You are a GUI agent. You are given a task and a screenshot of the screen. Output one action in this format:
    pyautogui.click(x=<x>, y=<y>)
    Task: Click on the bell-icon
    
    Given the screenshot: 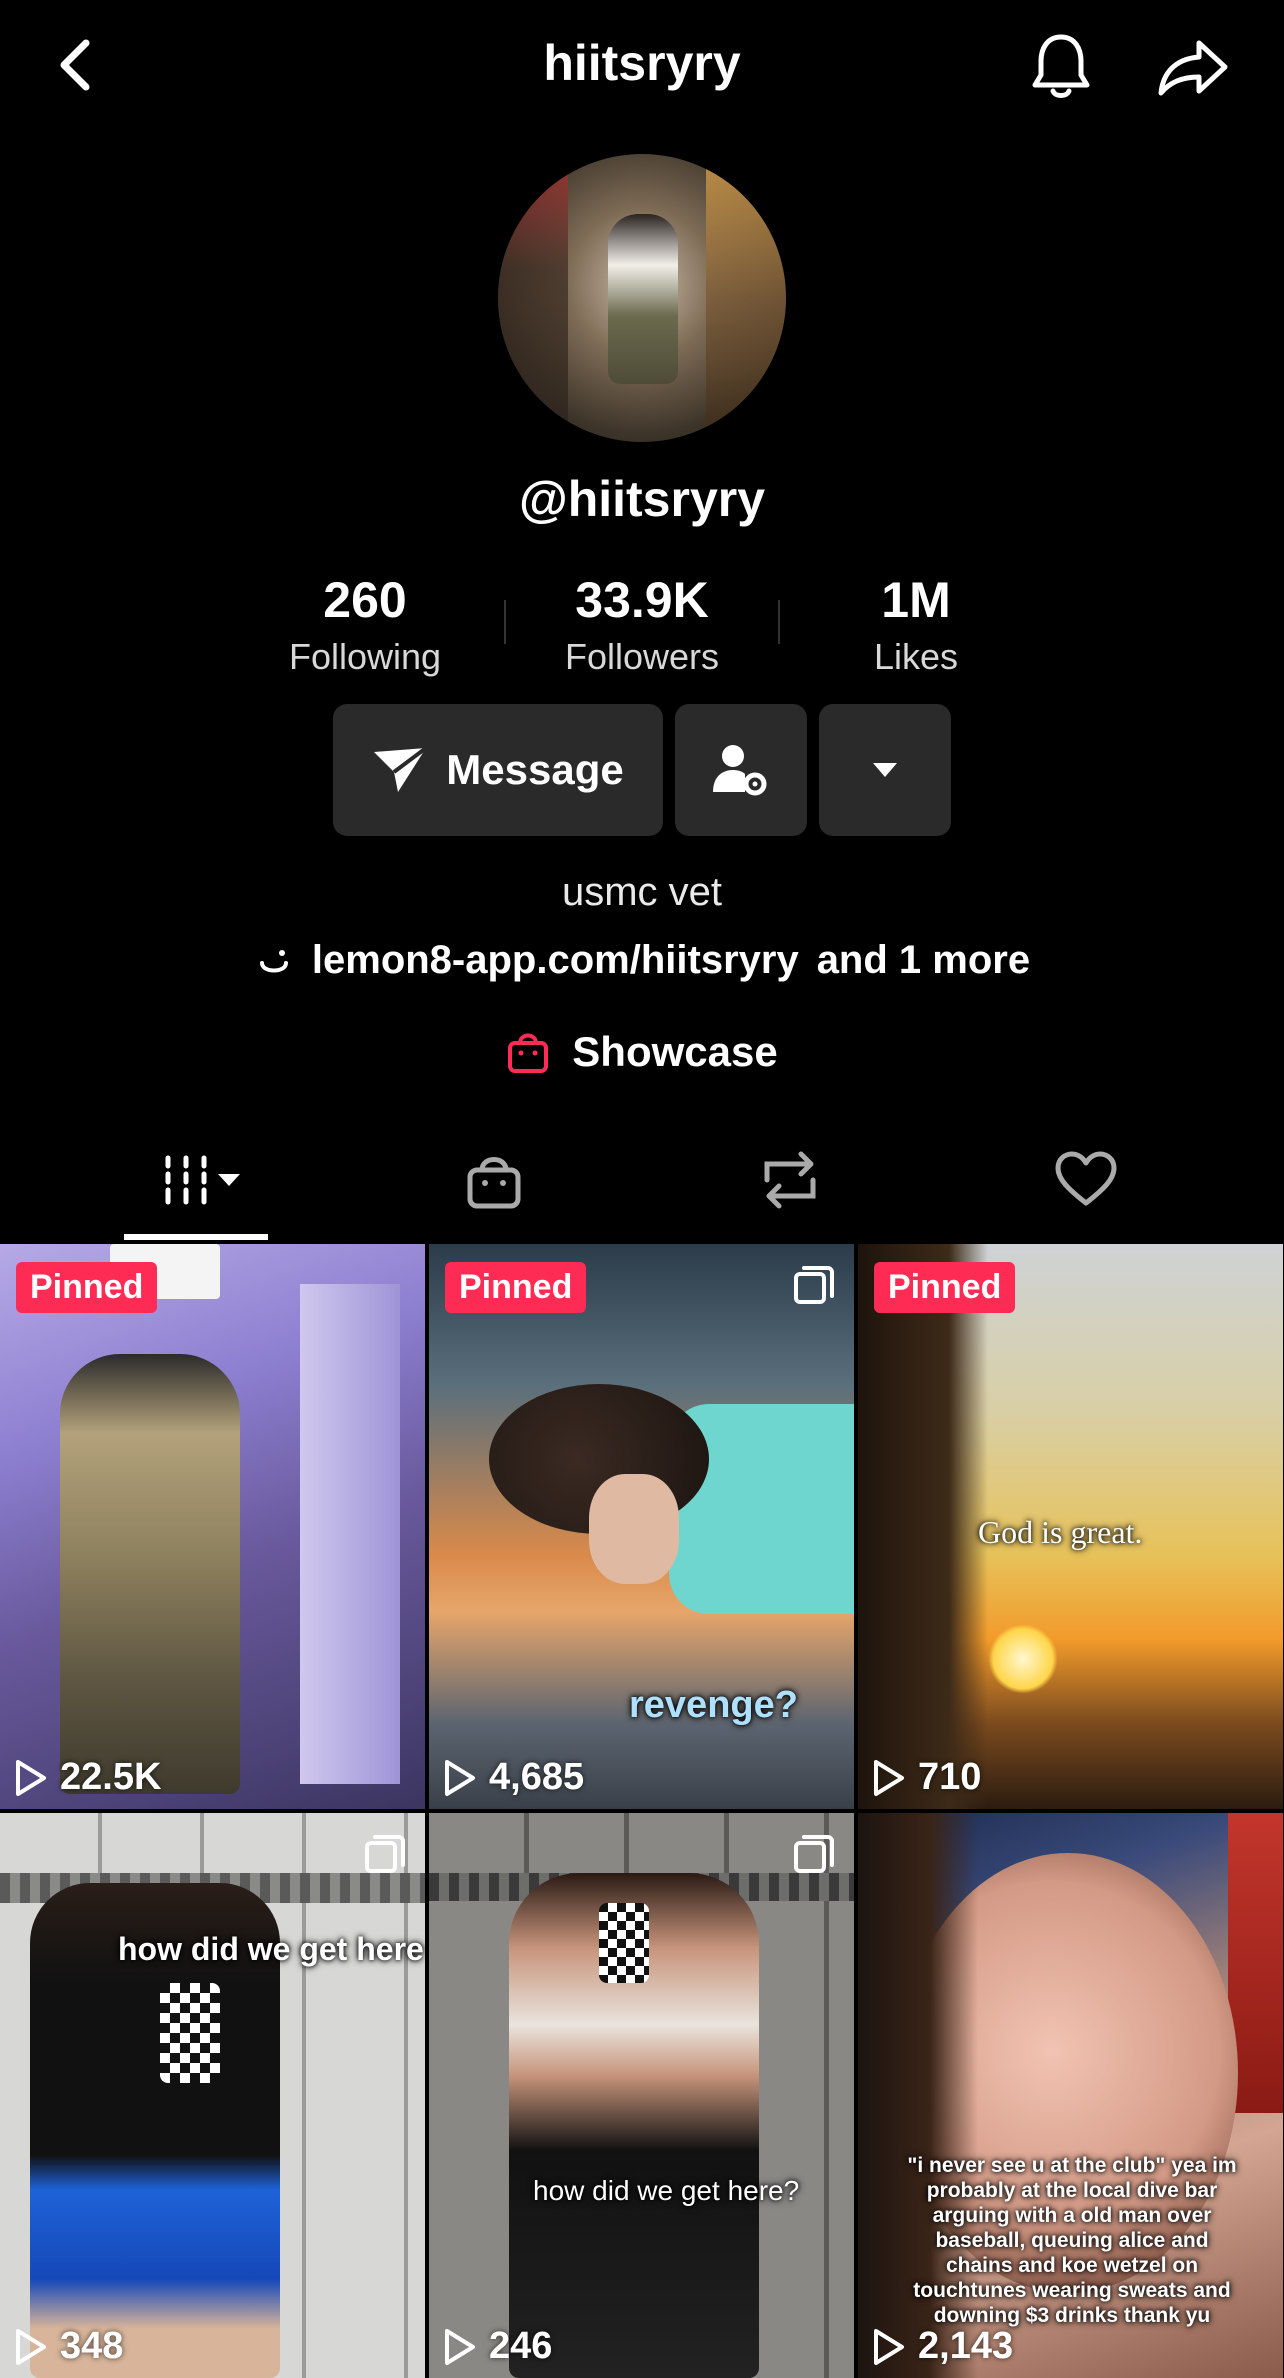 What is the action you would take?
    pyautogui.click(x=1061, y=66)
    